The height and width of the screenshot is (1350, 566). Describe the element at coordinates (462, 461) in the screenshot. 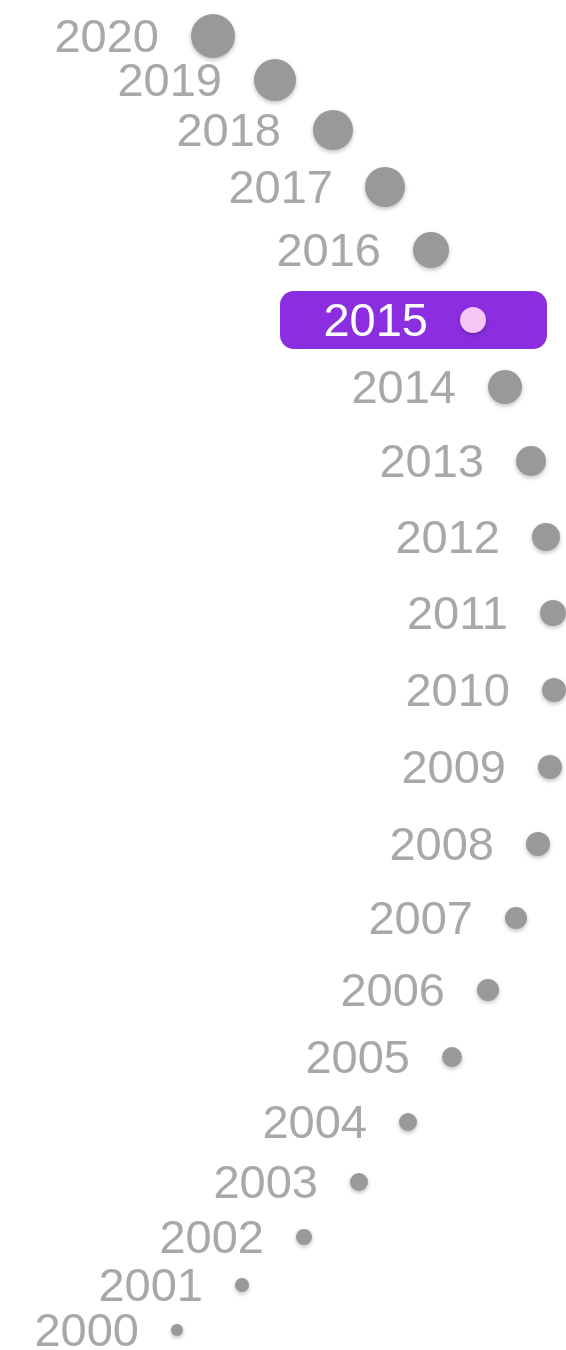

I see `year-option: 2013` at that location.